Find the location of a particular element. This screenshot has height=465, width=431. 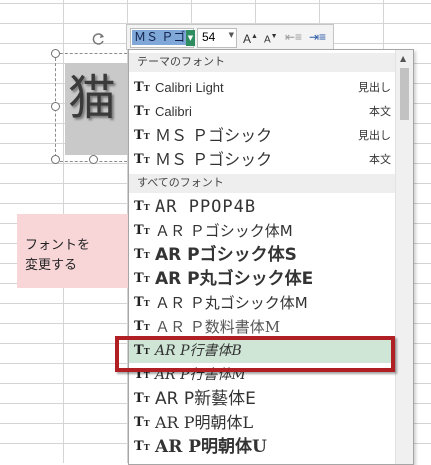

grow-font-button: A▲ is located at coordinates (250, 37).